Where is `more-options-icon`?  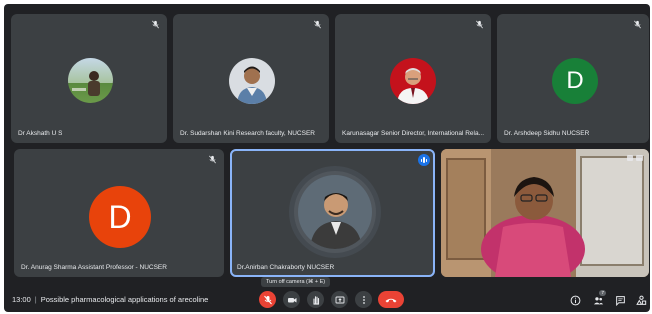 more-options-icon is located at coordinates (363, 299).